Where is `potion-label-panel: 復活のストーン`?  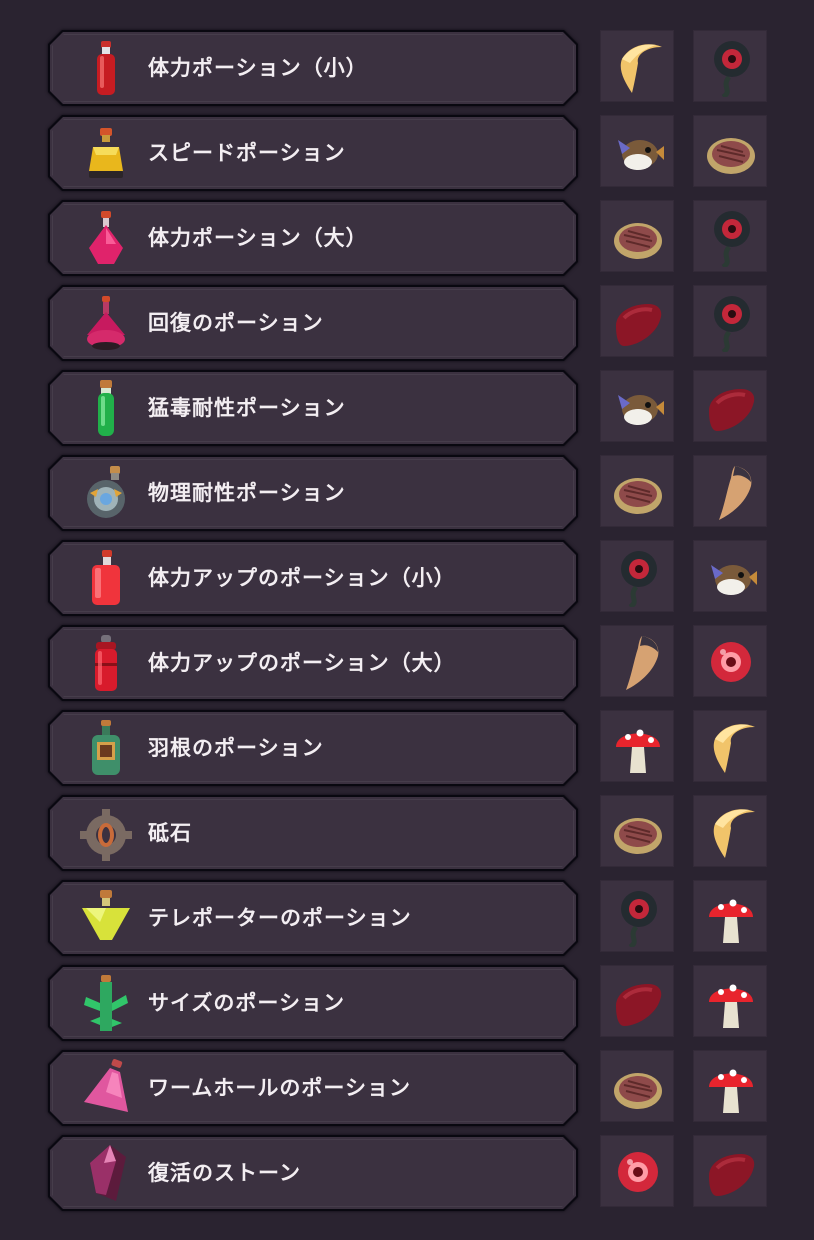 potion-label-panel: 復活のストーン is located at coordinates (313, 1173).